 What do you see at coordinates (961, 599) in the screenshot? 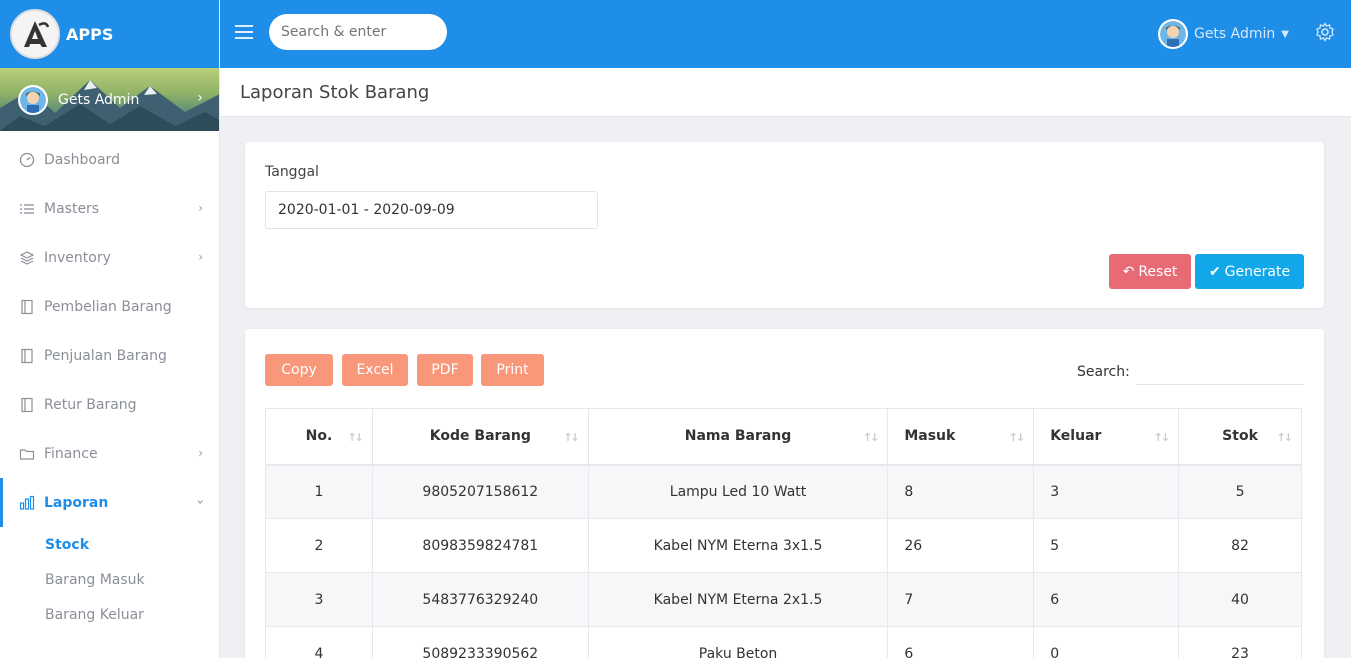
I see `cell-masuk: 7` at bounding box center [961, 599].